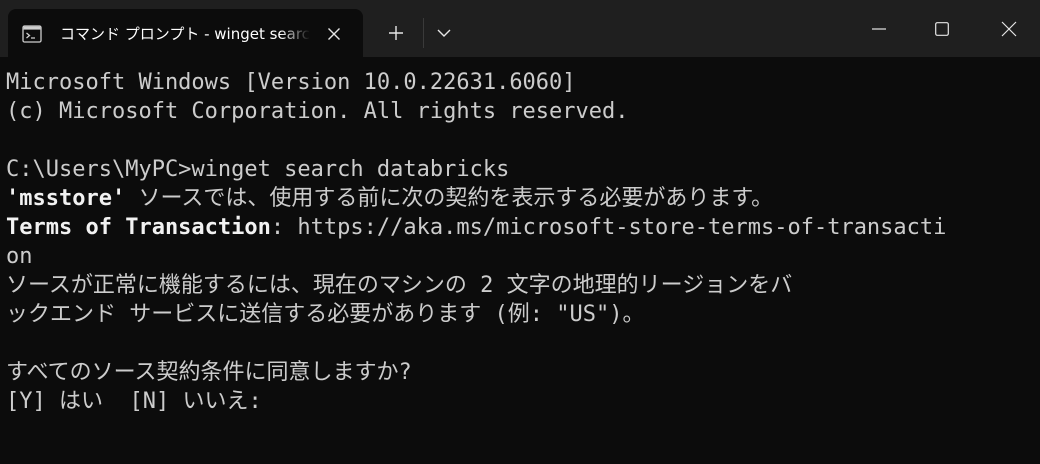 This screenshot has height=464, width=1040. I want to click on plus-icon, so click(396, 33).